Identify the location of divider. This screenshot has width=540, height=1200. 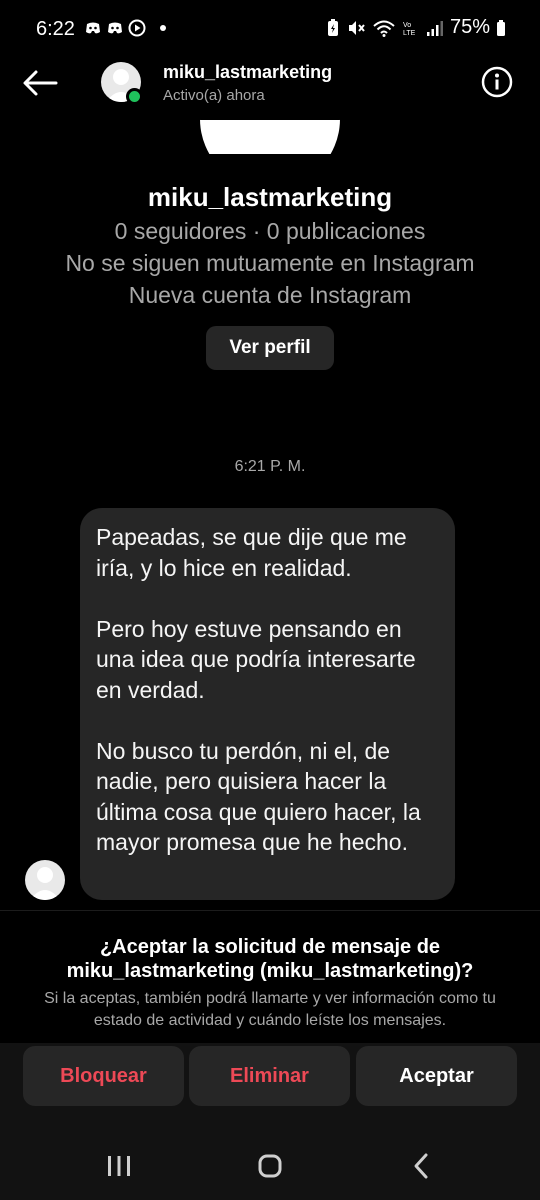
(270, 910).